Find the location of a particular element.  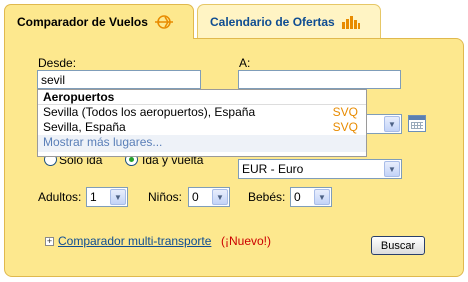

tab-offers-calendar-label: Calendario de Ofertas is located at coordinates (272, 21).